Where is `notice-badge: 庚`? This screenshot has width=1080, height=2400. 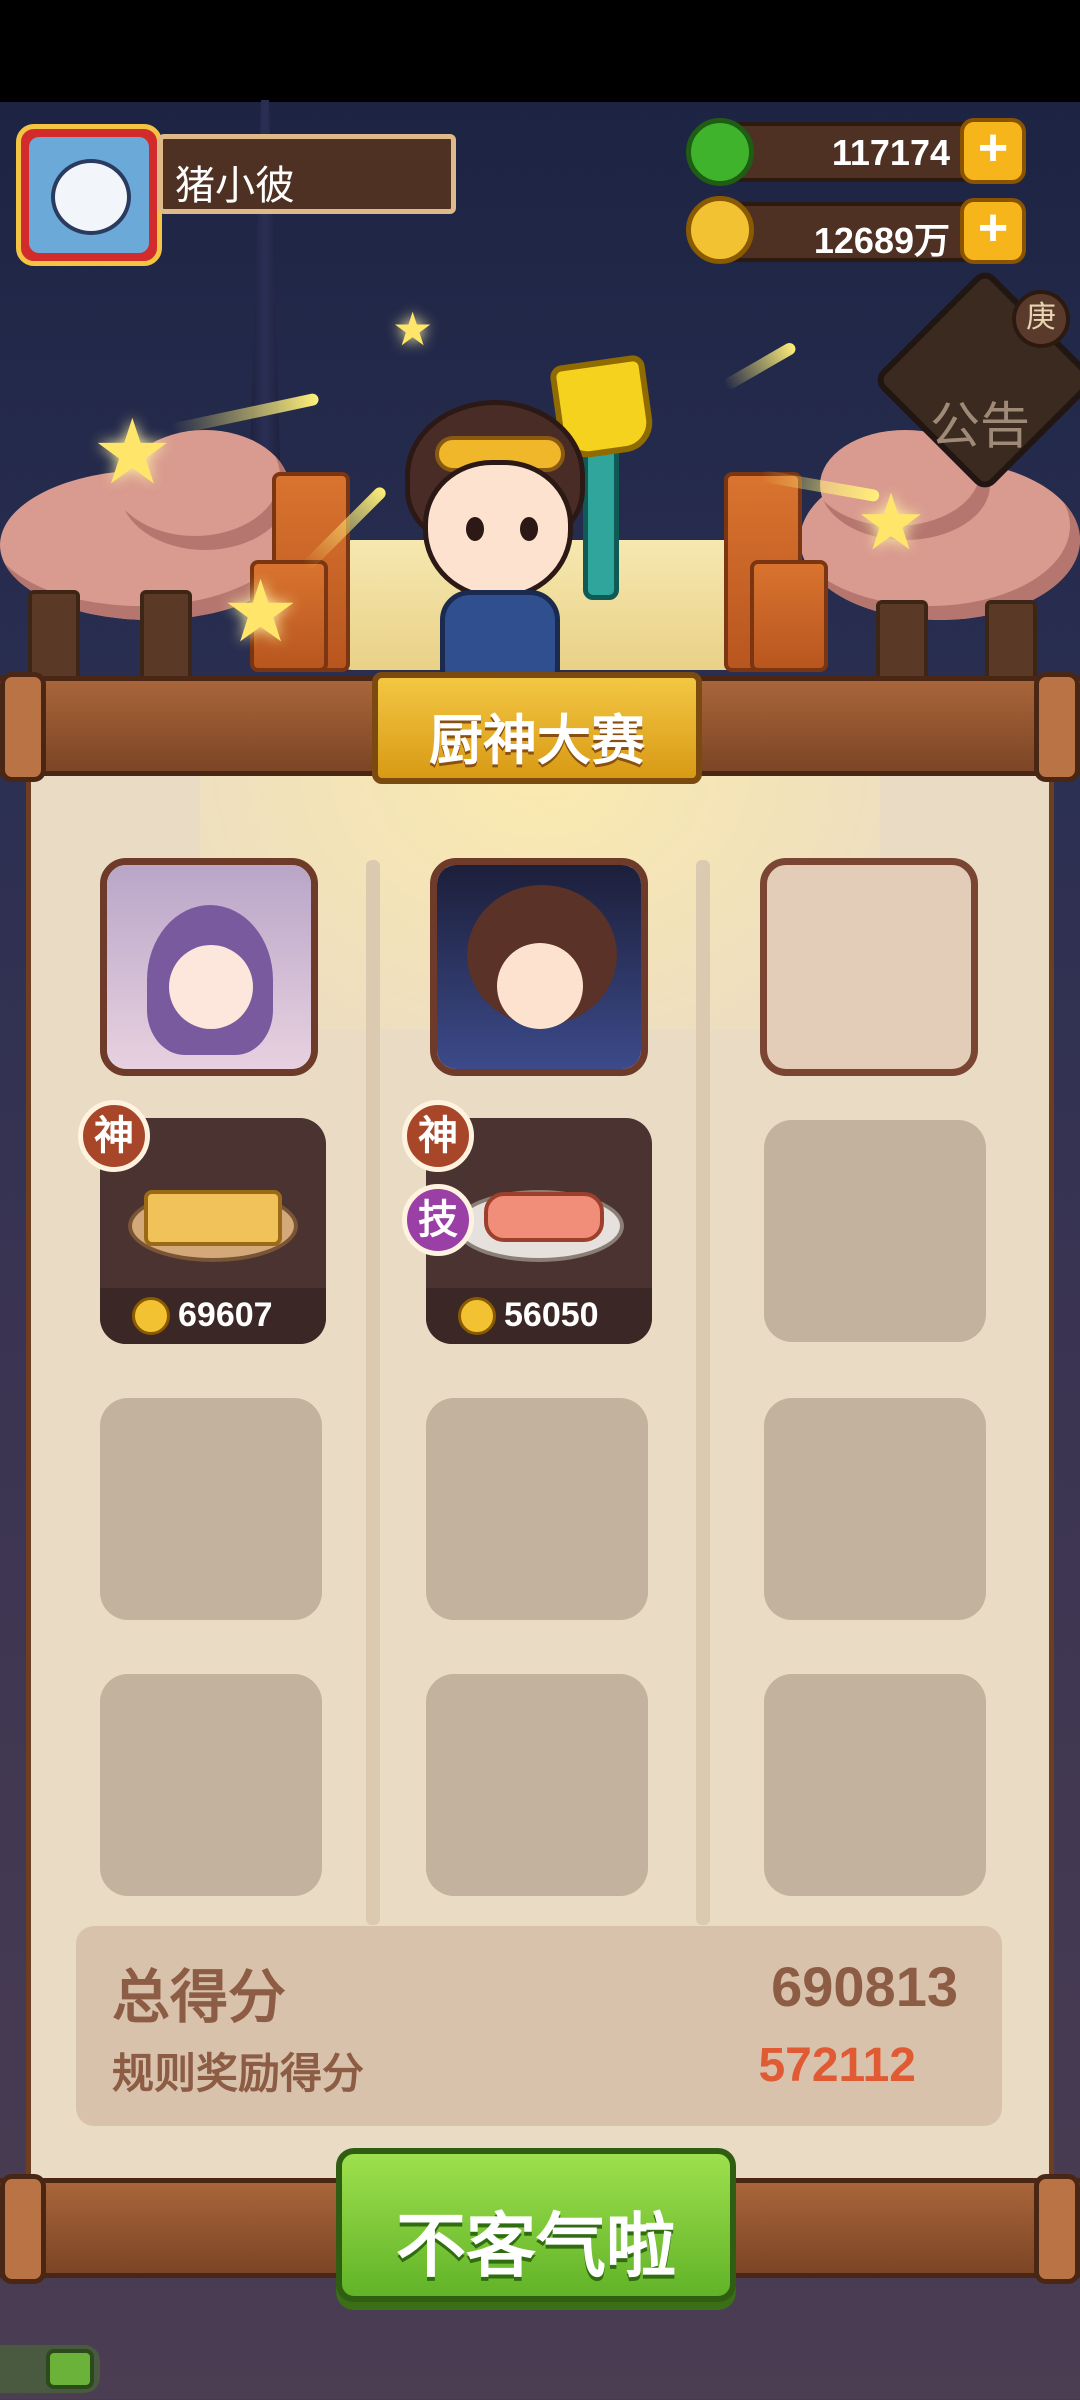
notice-badge: 庚 is located at coordinates (1041, 319).